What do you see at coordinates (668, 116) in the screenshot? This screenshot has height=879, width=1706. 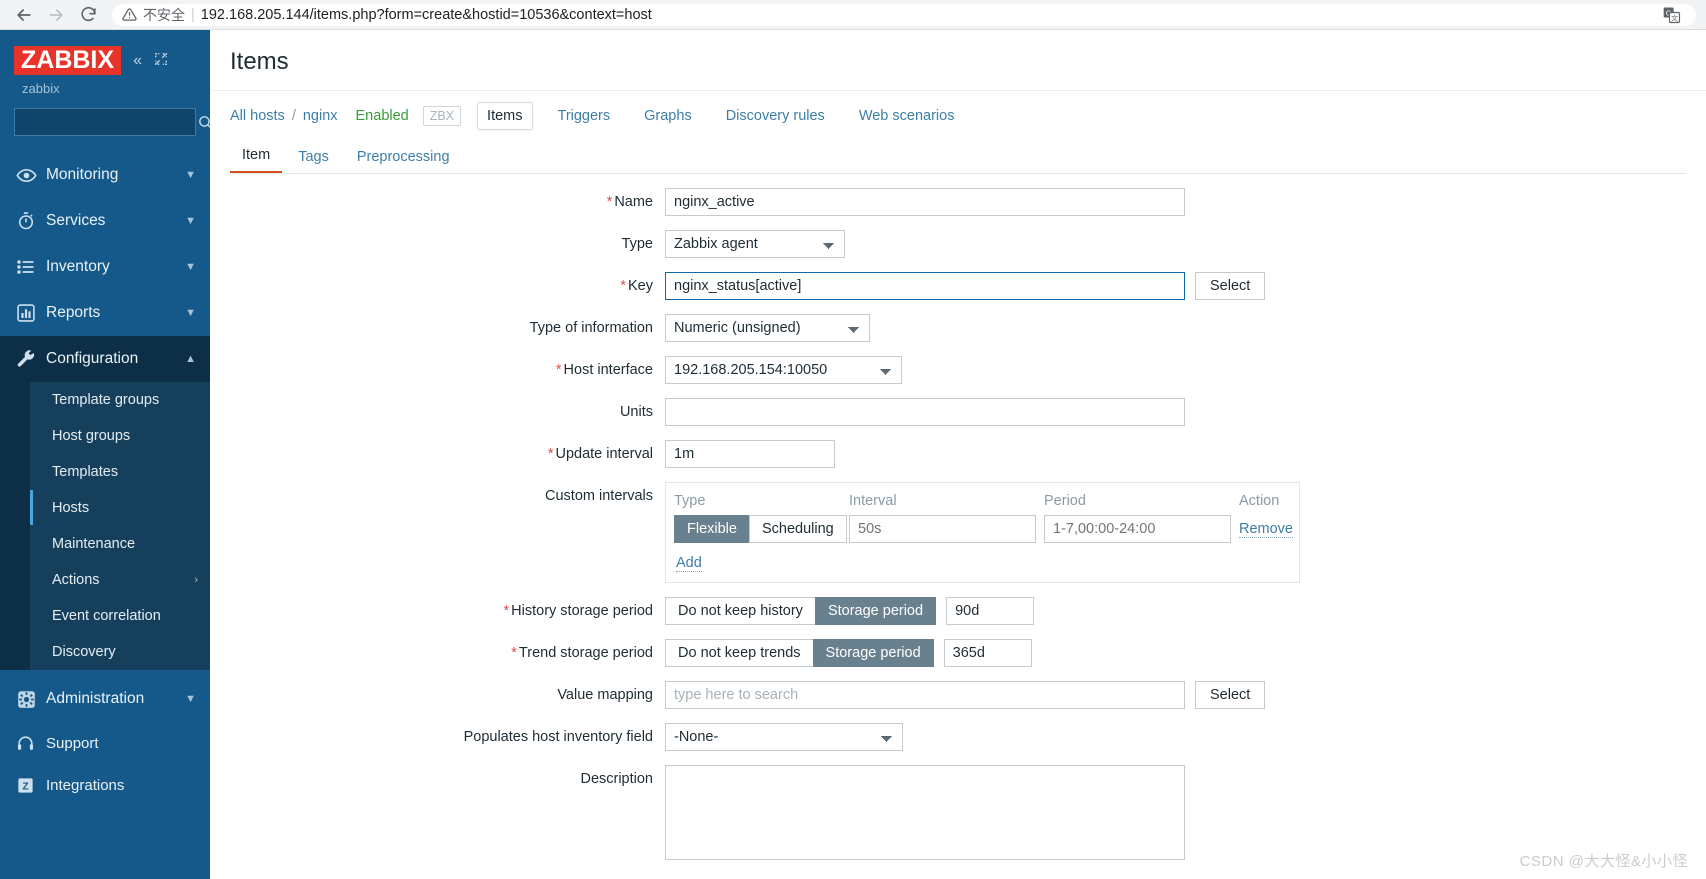 I see `host-tab-graphs: Graphs` at bounding box center [668, 116].